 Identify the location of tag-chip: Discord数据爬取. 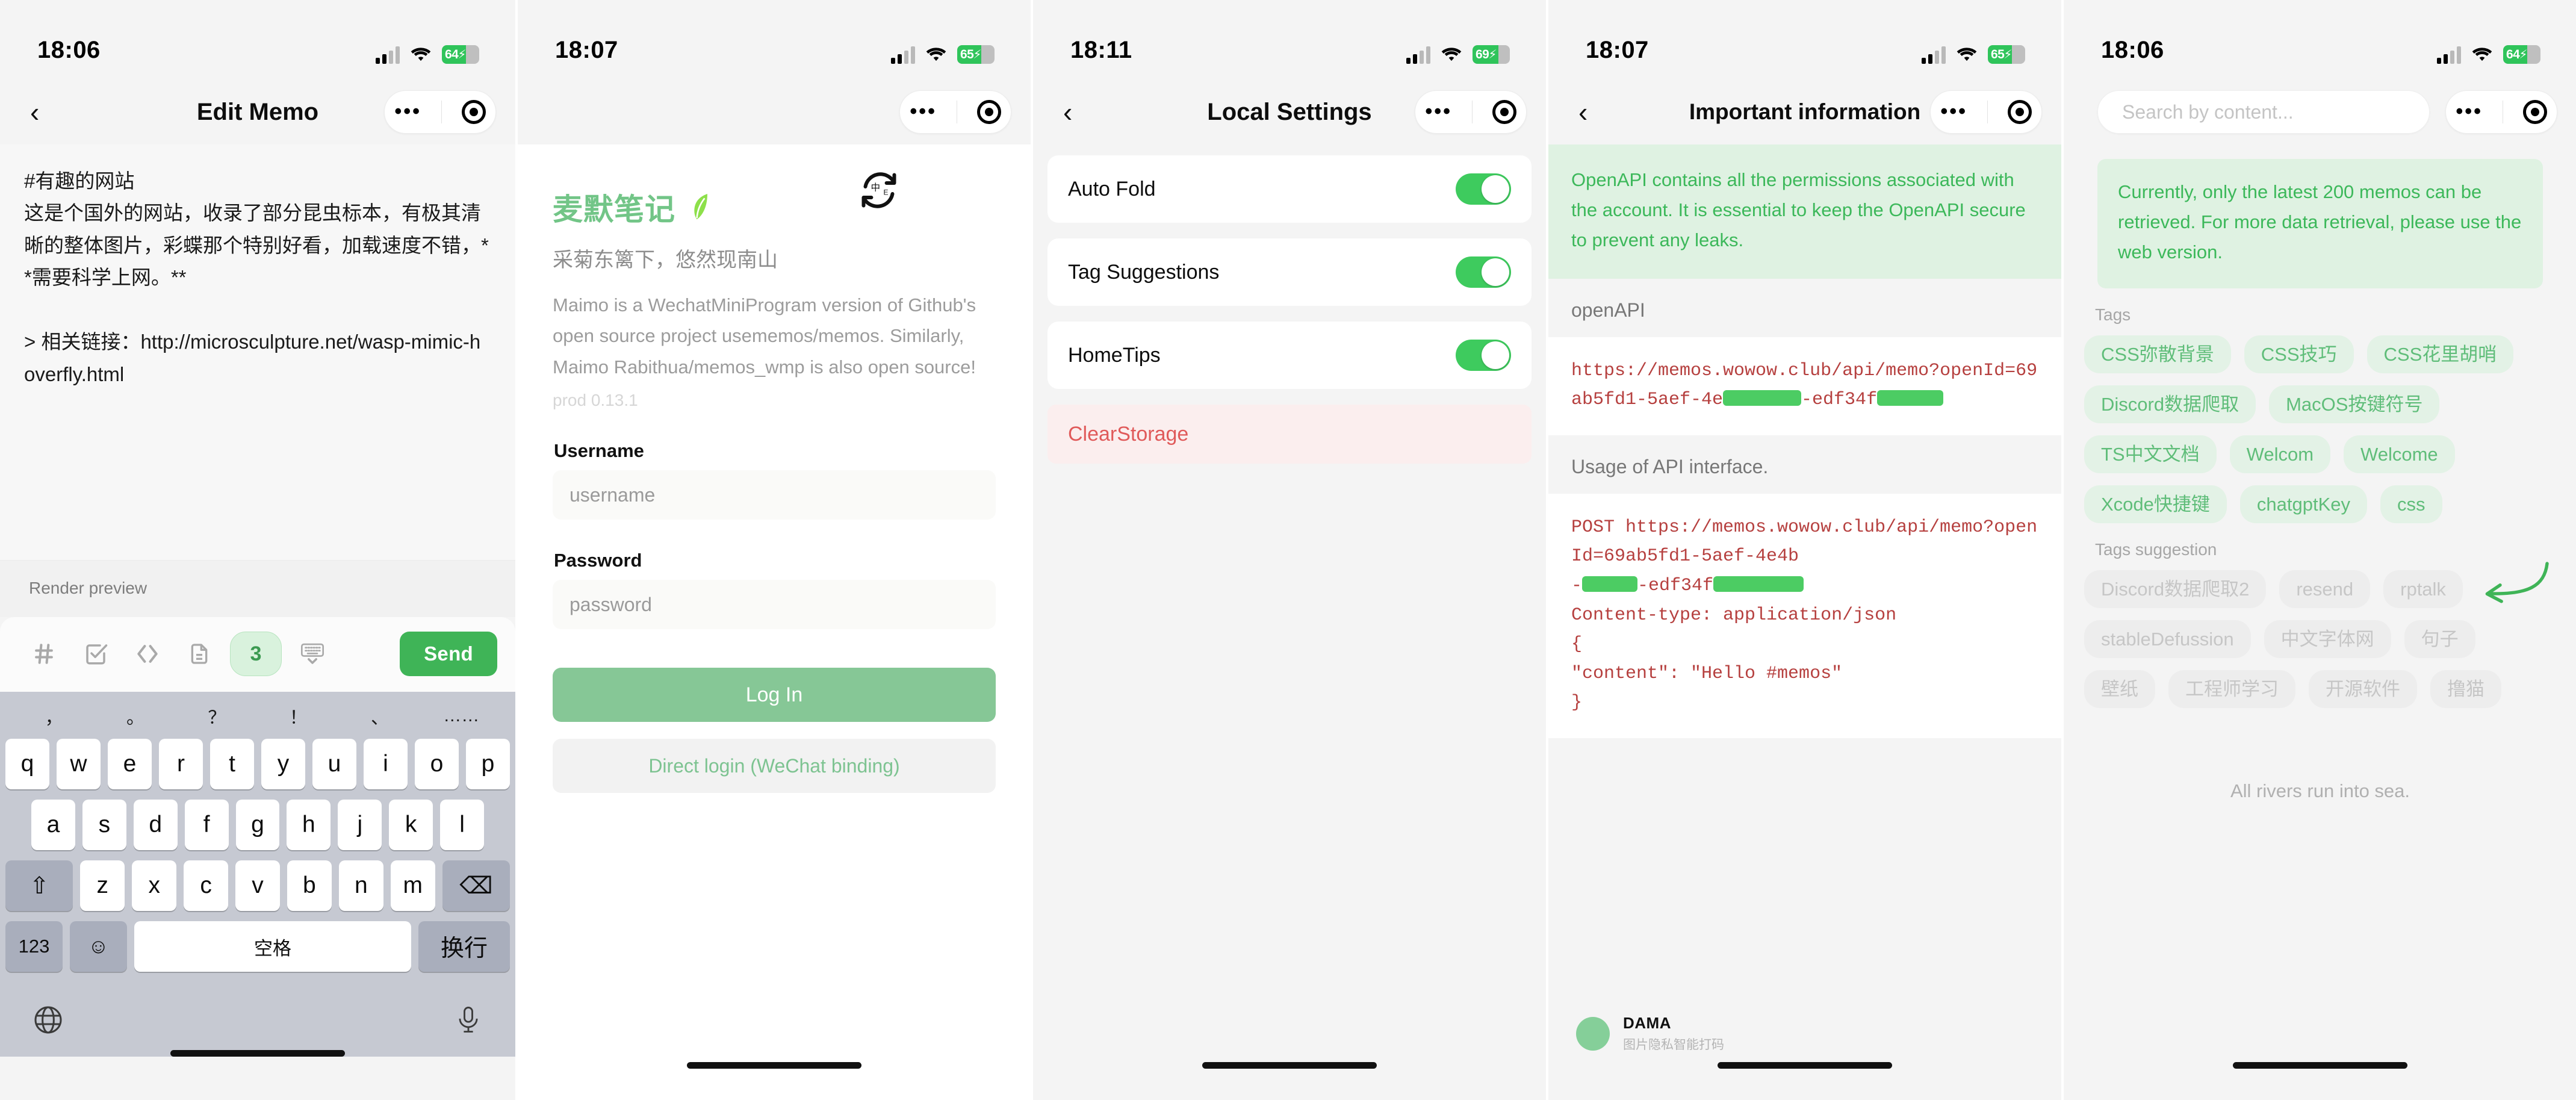
(2170, 404).